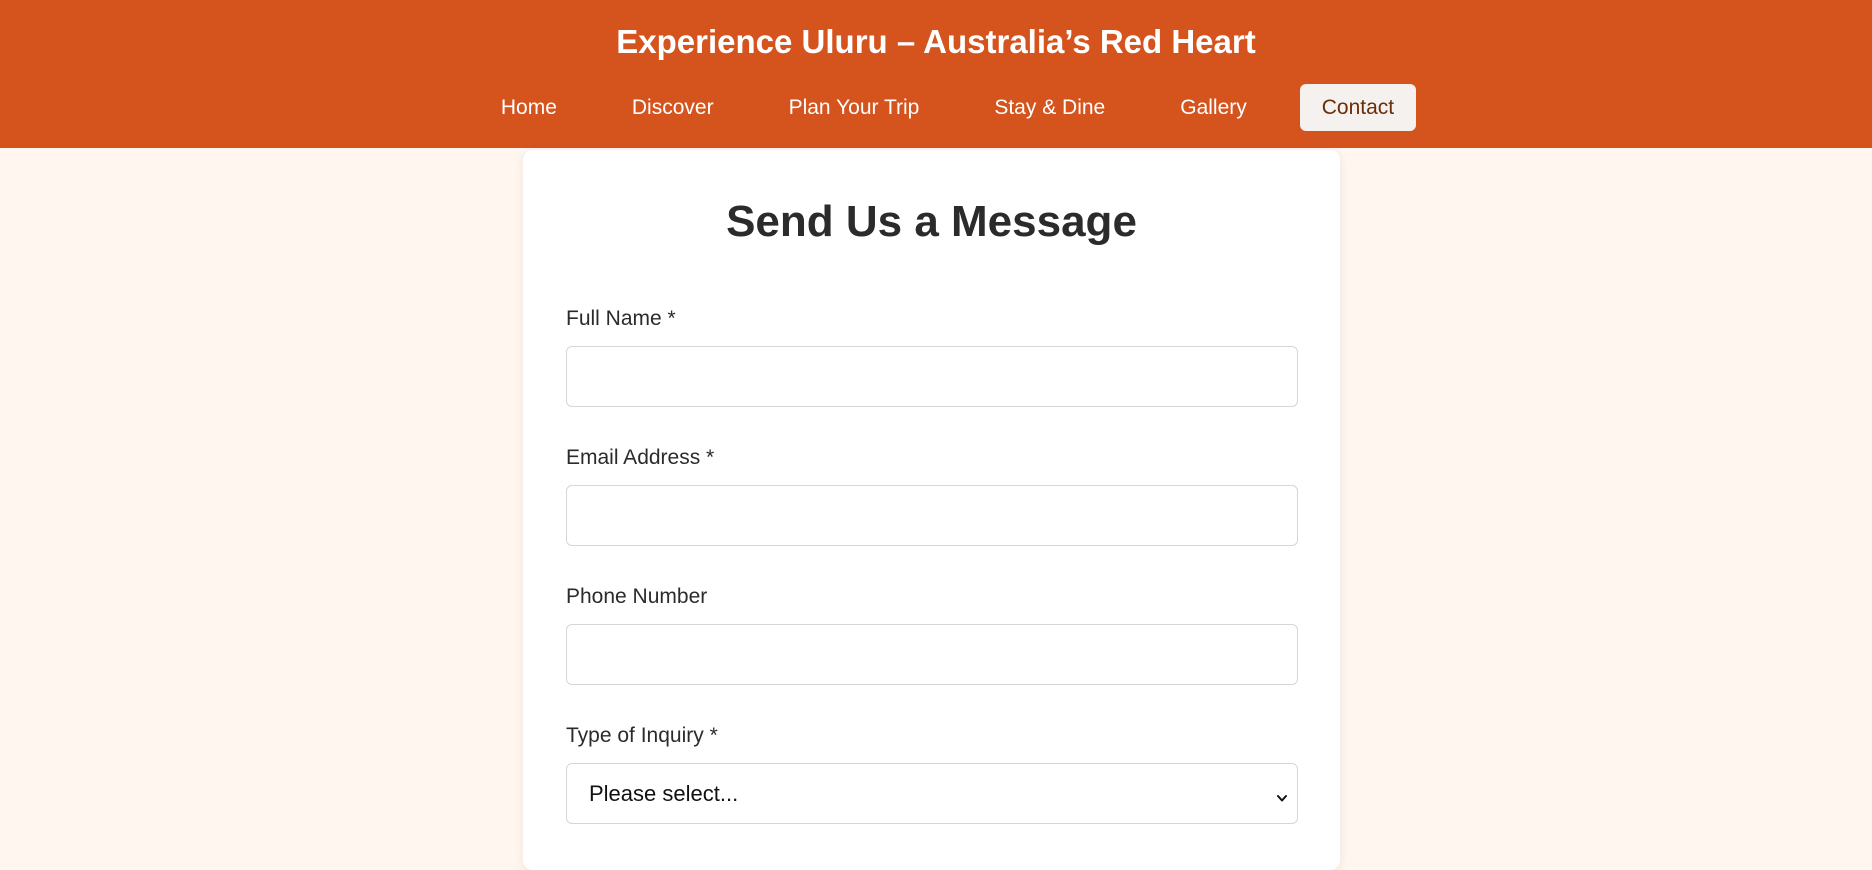  What do you see at coordinates (621, 318) in the screenshot?
I see `full-name-label: Full Name *` at bounding box center [621, 318].